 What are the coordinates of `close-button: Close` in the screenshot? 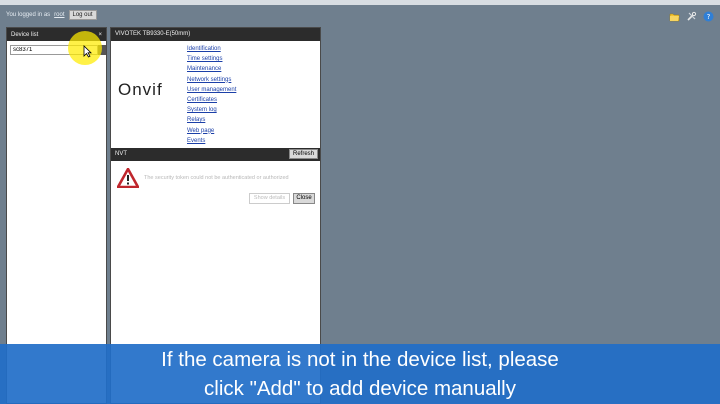 It's located at (304, 198).